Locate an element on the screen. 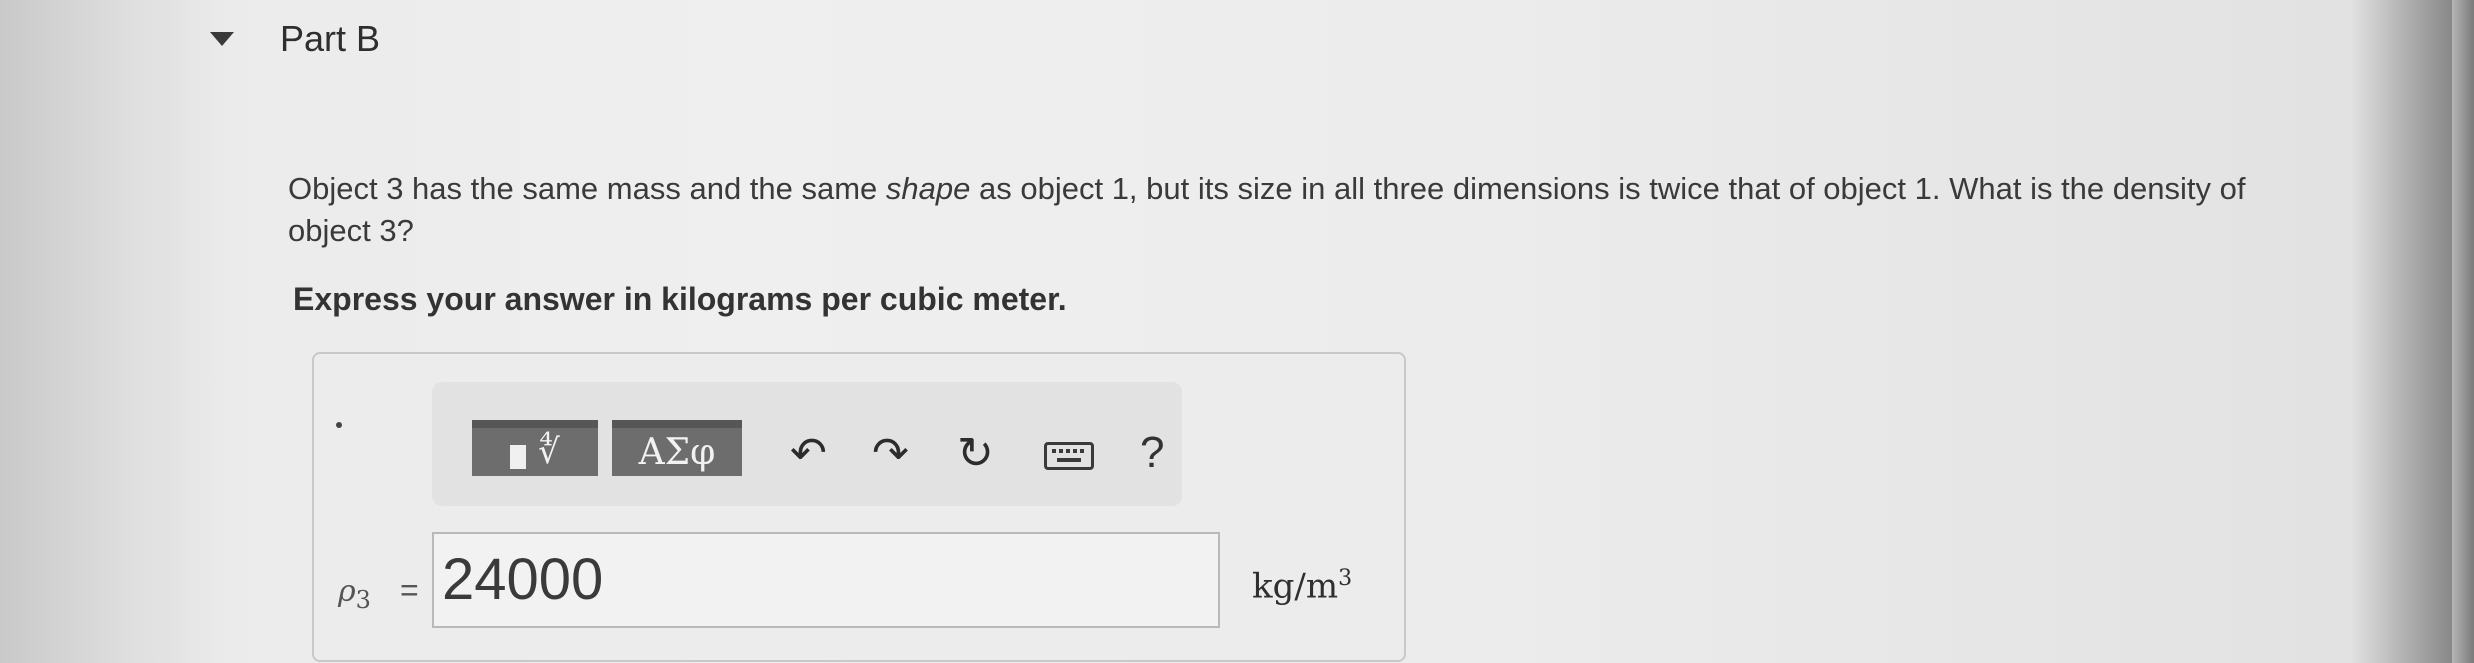 Image resolution: width=2474 pixels, height=663 pixels. equals-sign: = is located at coordinates (409, 590).